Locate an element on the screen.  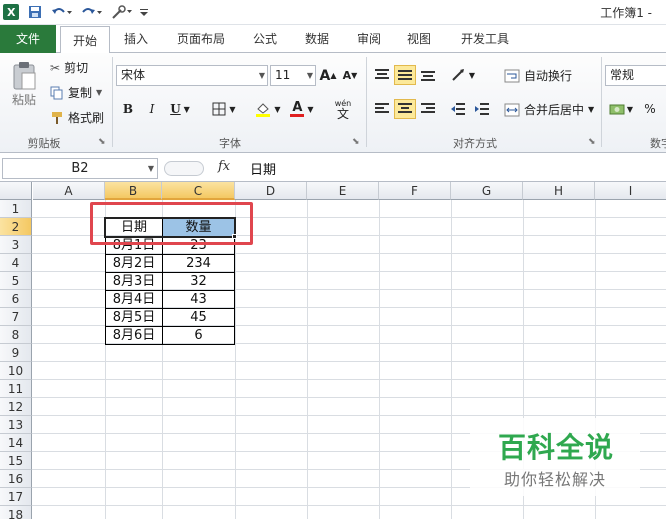
align-left-button is located at coordinates (382, 109).